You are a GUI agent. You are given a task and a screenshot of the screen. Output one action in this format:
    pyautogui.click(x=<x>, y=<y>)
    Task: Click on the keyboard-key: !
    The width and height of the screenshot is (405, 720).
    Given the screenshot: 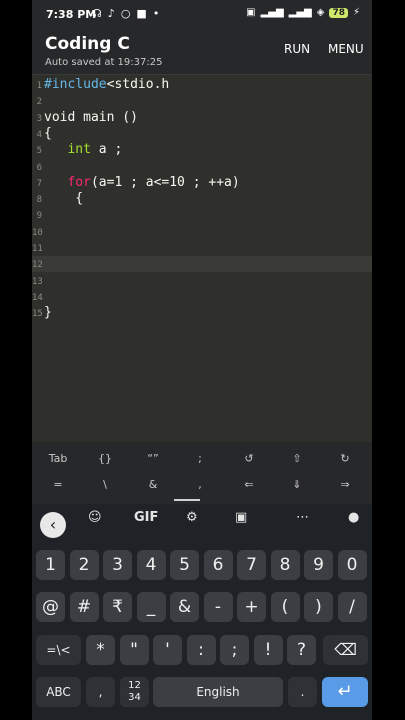 What is the action you would take?
    pyautogui.click(x=268, y=650)
    